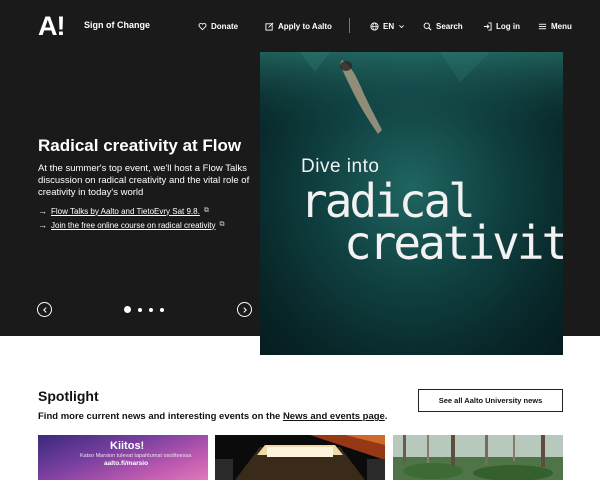 The width and height of the screenshot is (600, 480). I want to click on apply-label: Apply to Aalto, so click(305, 26).